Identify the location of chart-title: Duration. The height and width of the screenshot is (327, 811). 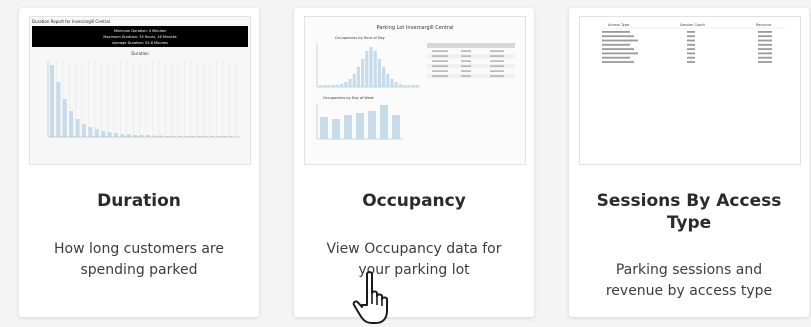
(140, 53).